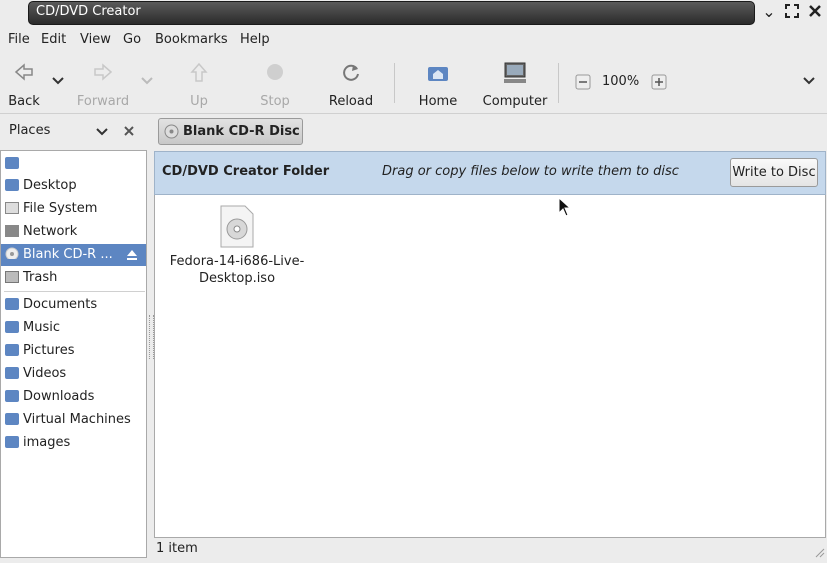 This screenshot has width=827, height=563. Describe the element at coordinates (515, 101) in the screenshot. I see `computer-label: Computer` at that location.